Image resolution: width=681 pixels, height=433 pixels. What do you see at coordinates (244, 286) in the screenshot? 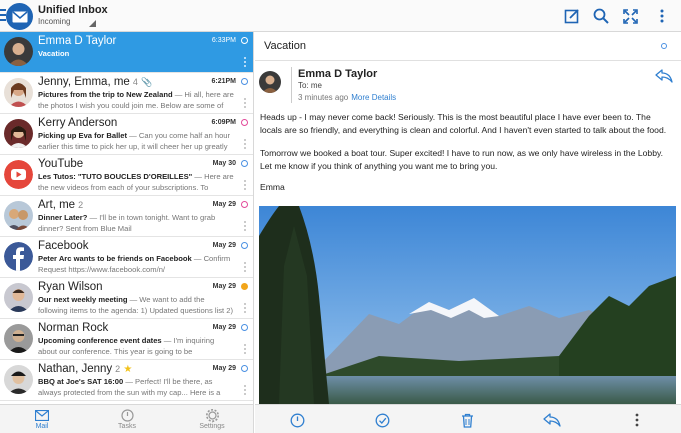
I see `flag-indicator` at bounding box center [244, 286].